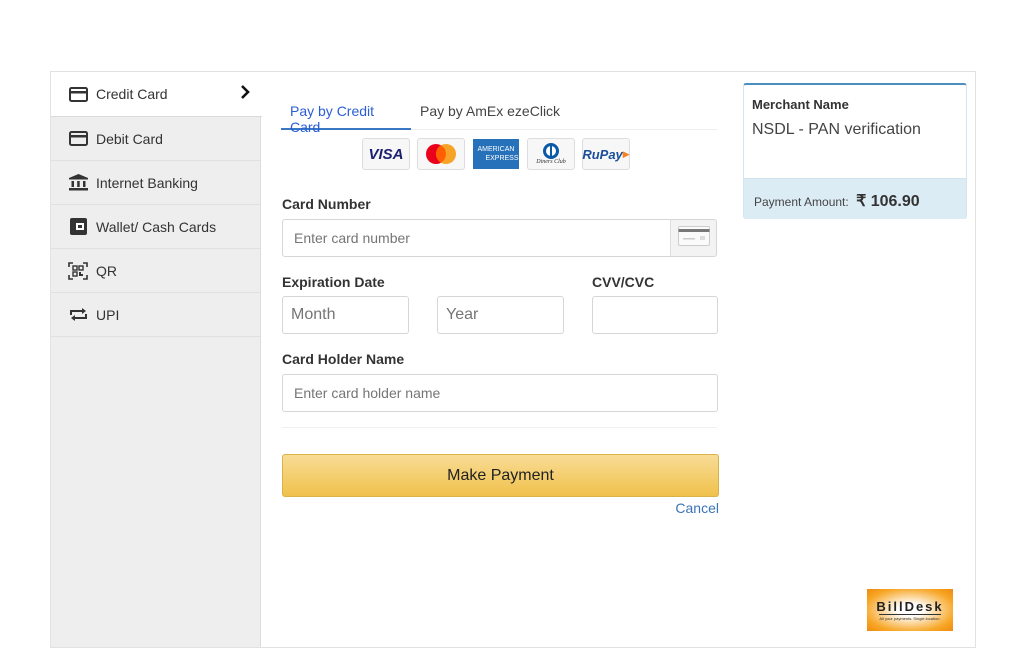 This screenshot has width=1024, height=667. What do you see at coordinates (147, 182) in the screenshot?
I see `sidebar-item-label: Internet Banking` at bounding box center [147, 182].